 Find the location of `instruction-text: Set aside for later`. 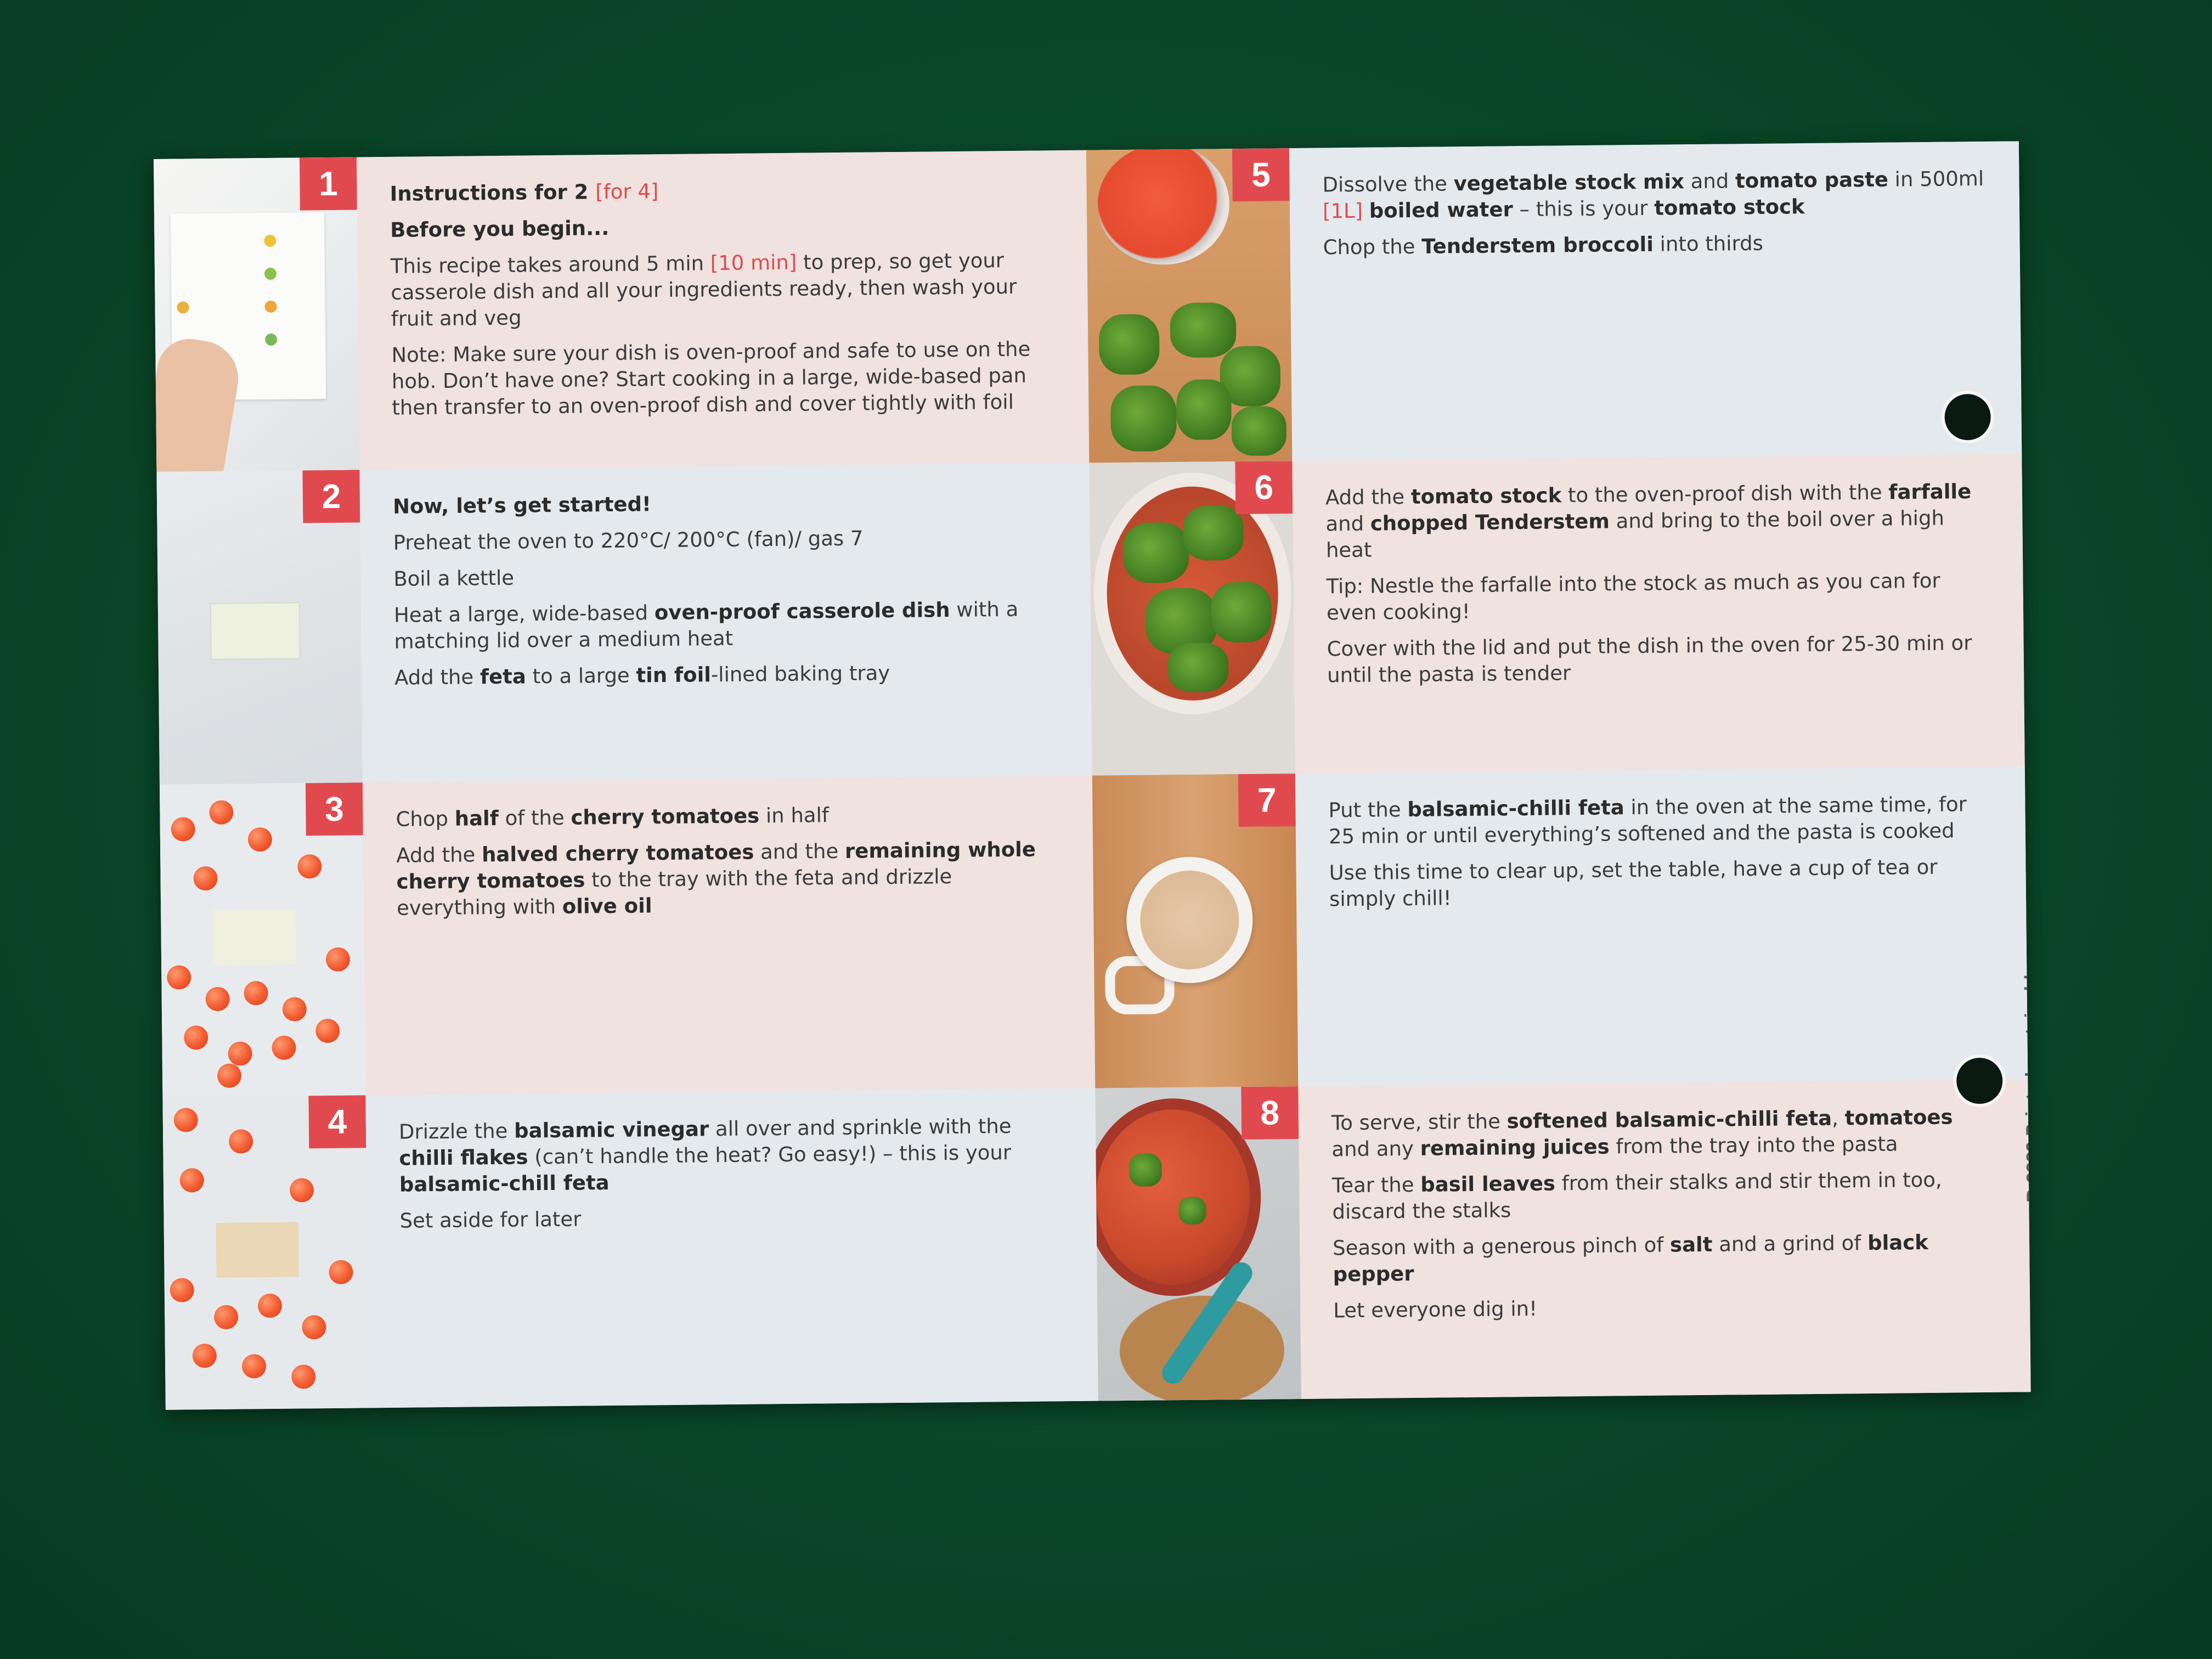

instruction-text: Set aside for later is located at coordinates (491, 1220).